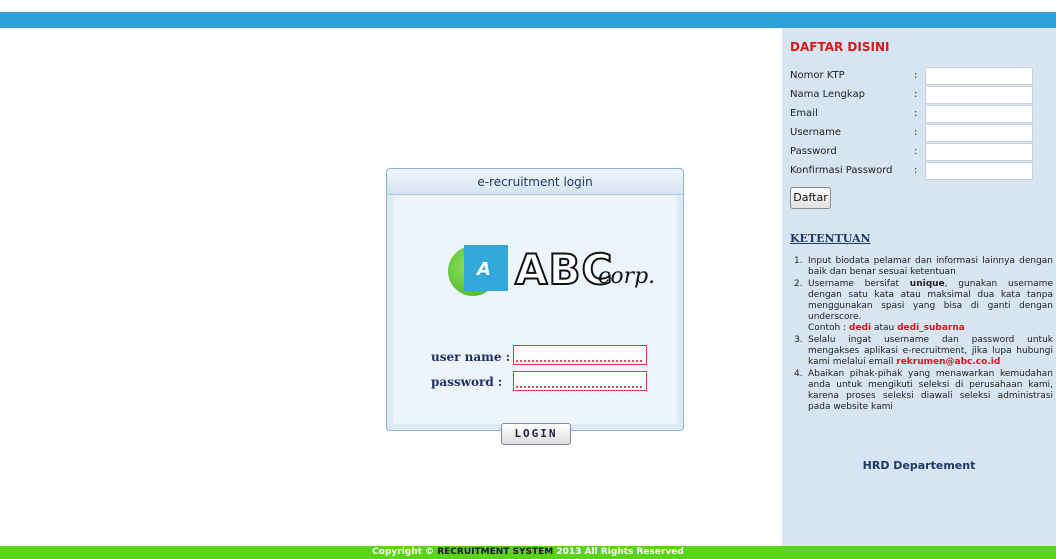 This screenshot has width=1056, height=559. I want to click on rule-text: Username bersifat, so click(859, 284).